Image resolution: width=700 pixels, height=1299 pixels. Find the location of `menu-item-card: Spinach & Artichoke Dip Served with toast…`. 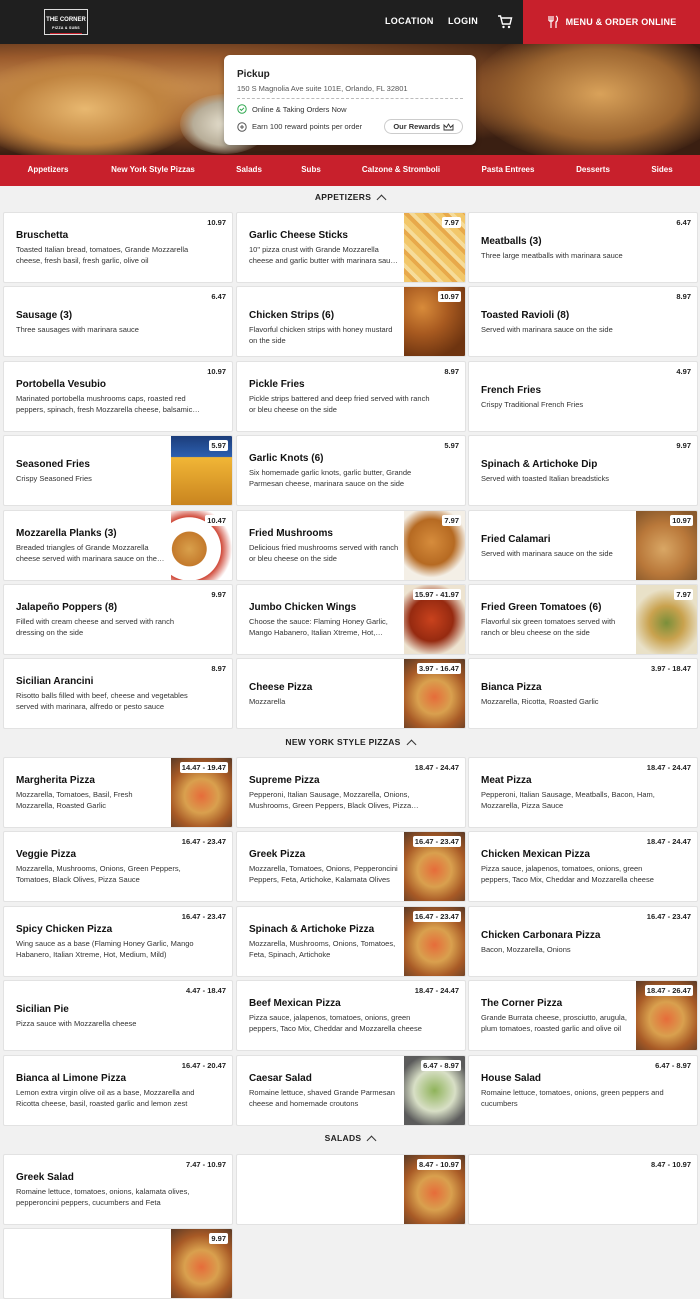

menu-item-card: Spinach & Artichoke Dip Served with toast… is located at coordinates (583, 470).